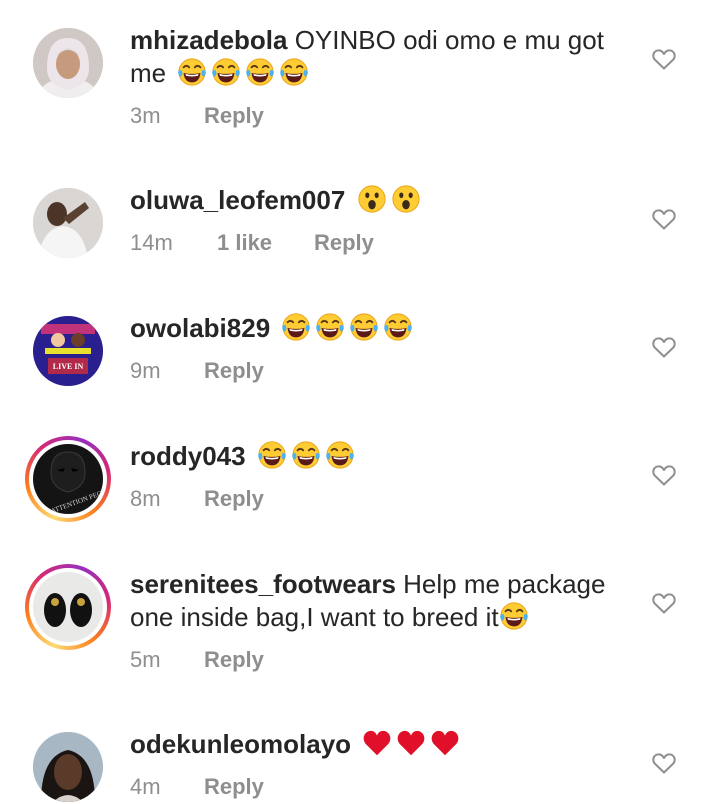 The image size is (720, 804). I want to click on username: serenitees_footwears, so click(263, 584).